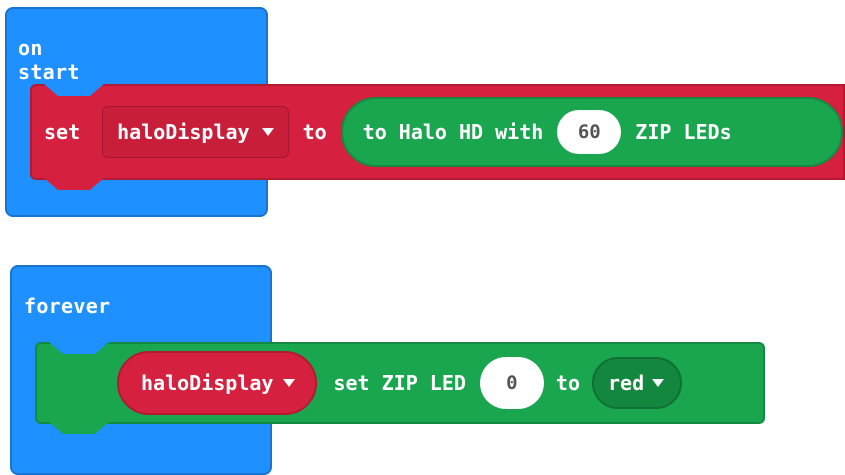 This screenshot has width=845, height=475. What do you see at coordinates (79, 428) in the screenshot?
I see `zip-block-bottom-notch` at bounding box center [79, 428].